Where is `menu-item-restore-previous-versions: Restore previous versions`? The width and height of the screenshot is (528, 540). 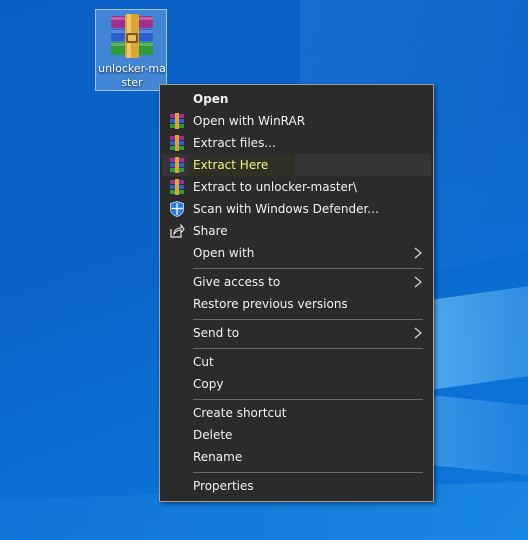 menu-item-restore-previous-versions: Restore previous versions is located at coordinates (296, 304).